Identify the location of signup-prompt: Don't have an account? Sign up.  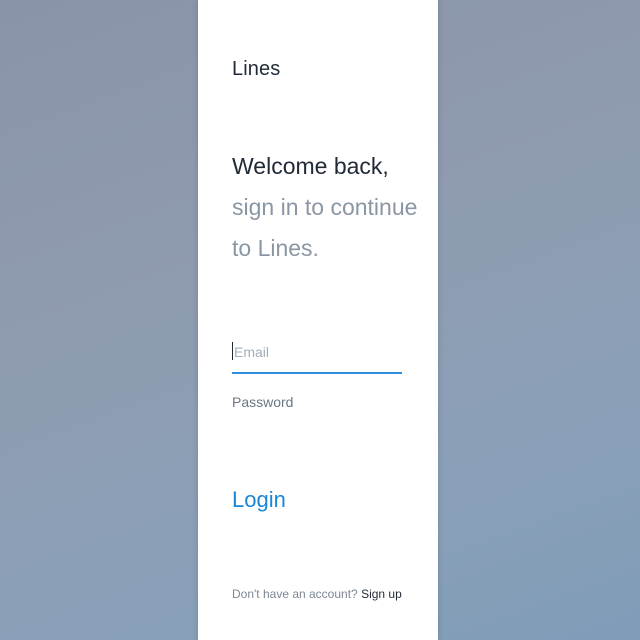
(317, 594).